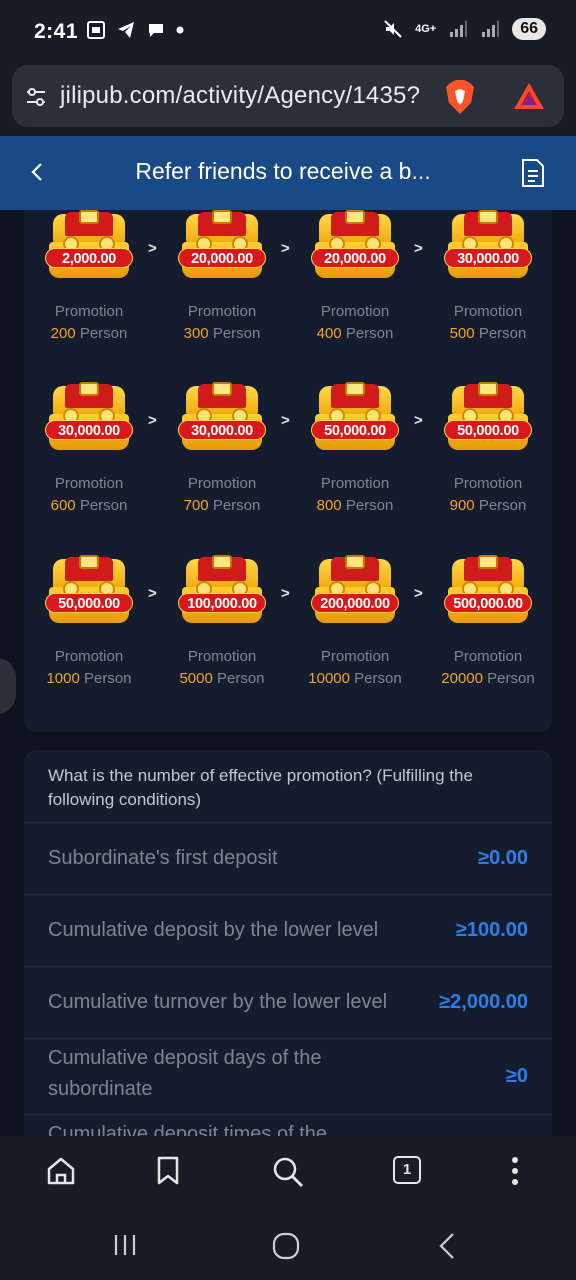 Image resolution: width=576 pixels, height=1280 pixels. Describe the element at coordinates (488, 603) in the screenshot. I see `reward-amount: 500,000.00` at that location.